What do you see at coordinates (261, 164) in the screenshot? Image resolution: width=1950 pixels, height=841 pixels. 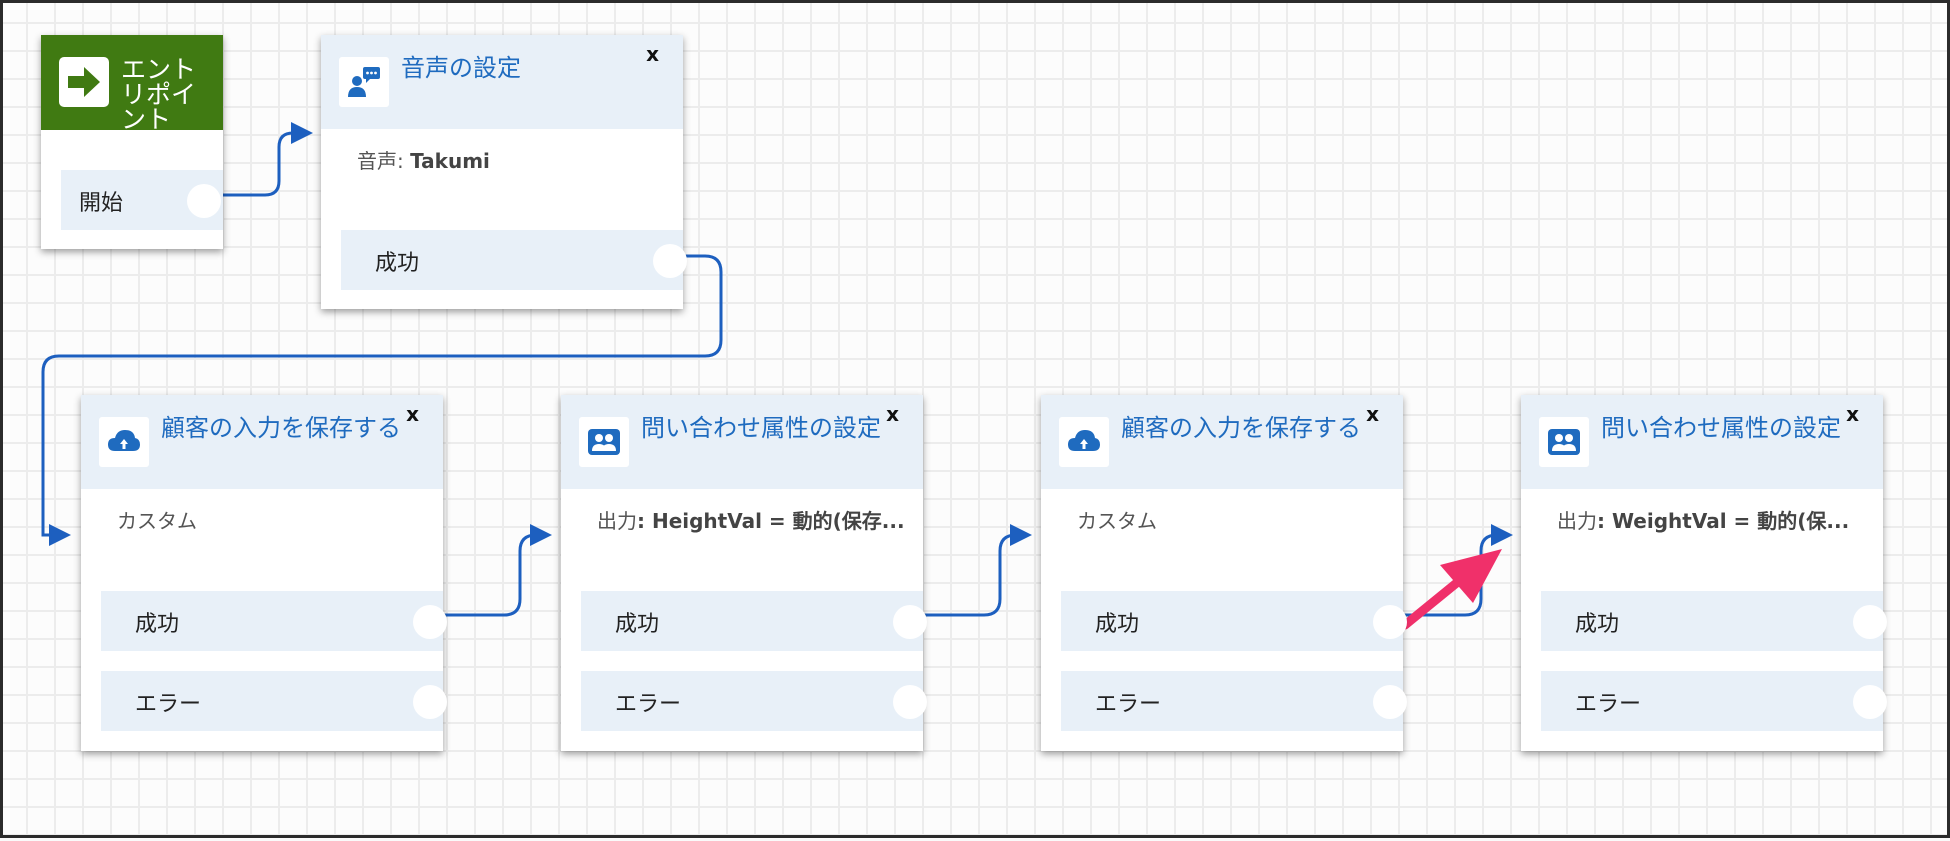 I see `wire-entry-to-voice` at bounding box center [261, 164].